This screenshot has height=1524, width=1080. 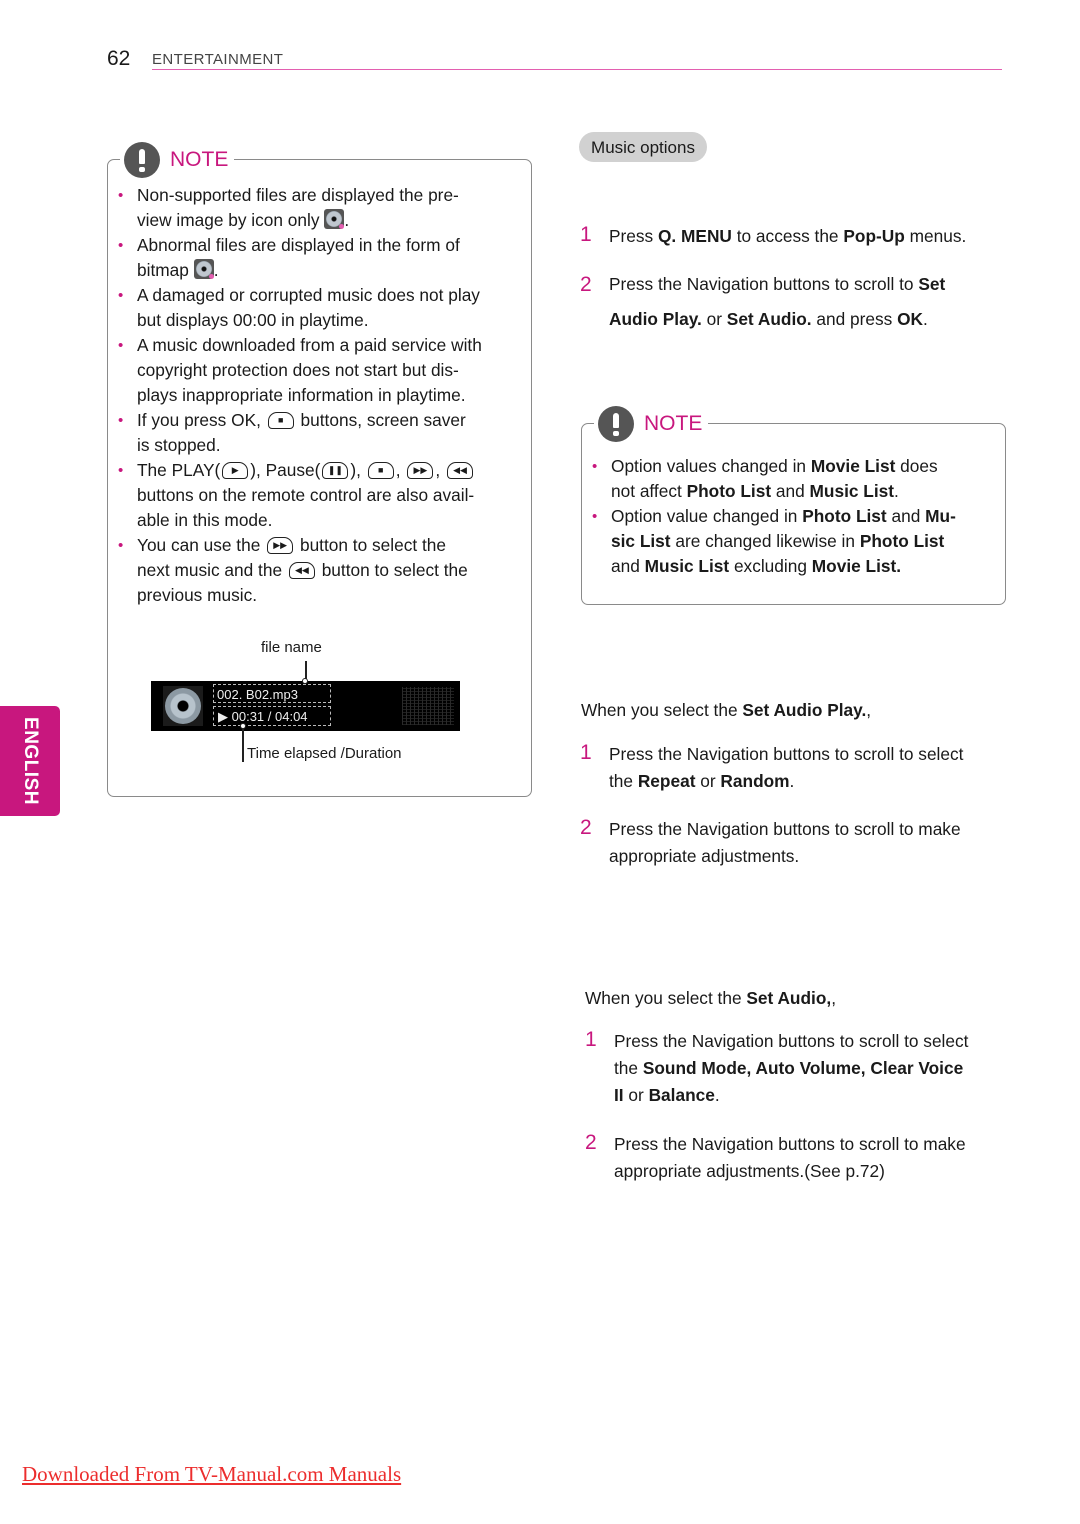 What do you see at coordinates (183, 706) in the screenshot?
I see `music-disc-icon` at bounding box center [183, 706].